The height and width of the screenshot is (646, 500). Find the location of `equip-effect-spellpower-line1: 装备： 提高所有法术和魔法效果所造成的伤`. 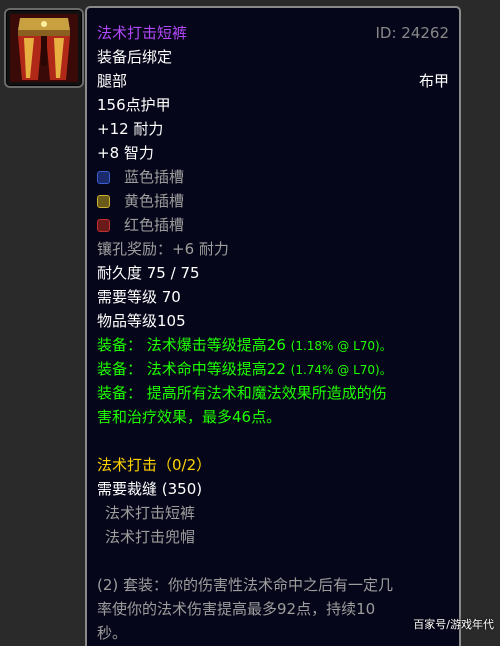

equip-effect-spellpower-line1: 装备： 提高所有法术和魔法效果所造成的伤 is located at coordinates (242, 393).